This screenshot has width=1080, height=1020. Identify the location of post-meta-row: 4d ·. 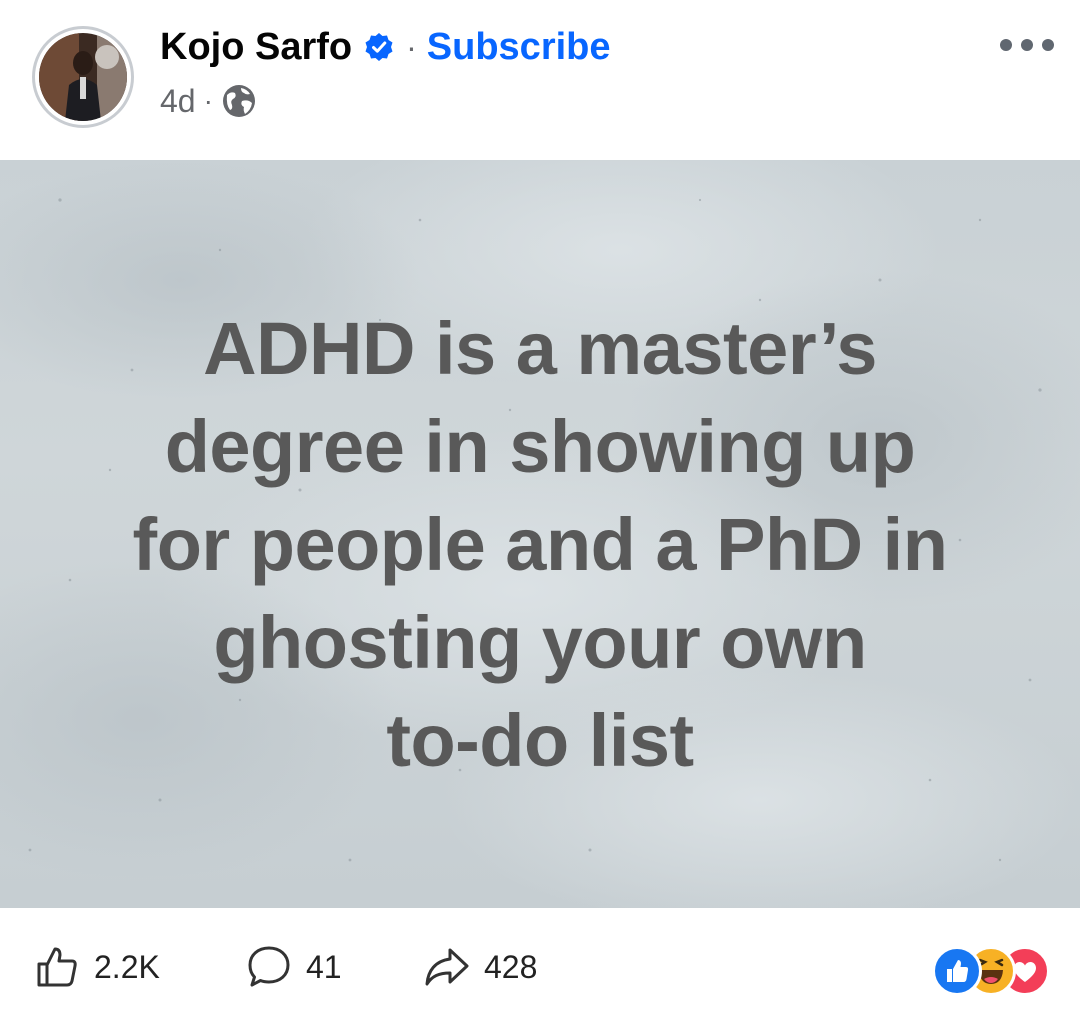
(208, 101).